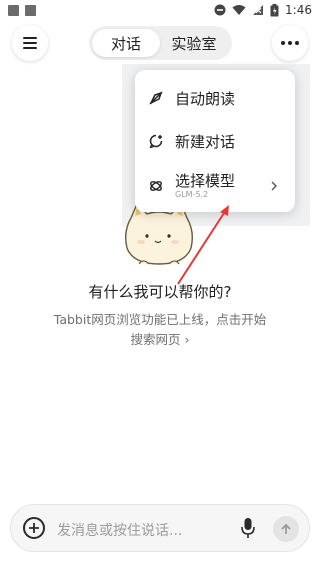 This screenshot has width=320, height=568. I want to click on new-chat-icon, so click(156, 141).